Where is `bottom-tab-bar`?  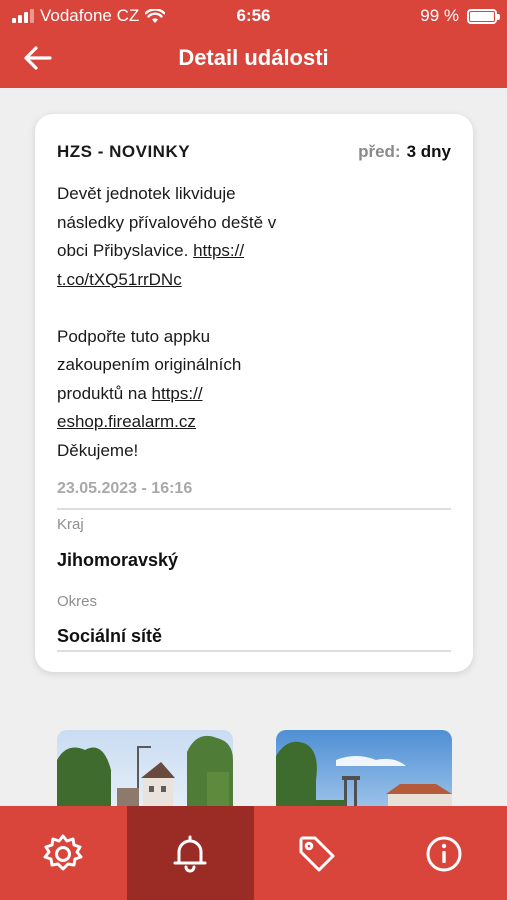 bottom-tab-bar is located at coordinates (253, 853).